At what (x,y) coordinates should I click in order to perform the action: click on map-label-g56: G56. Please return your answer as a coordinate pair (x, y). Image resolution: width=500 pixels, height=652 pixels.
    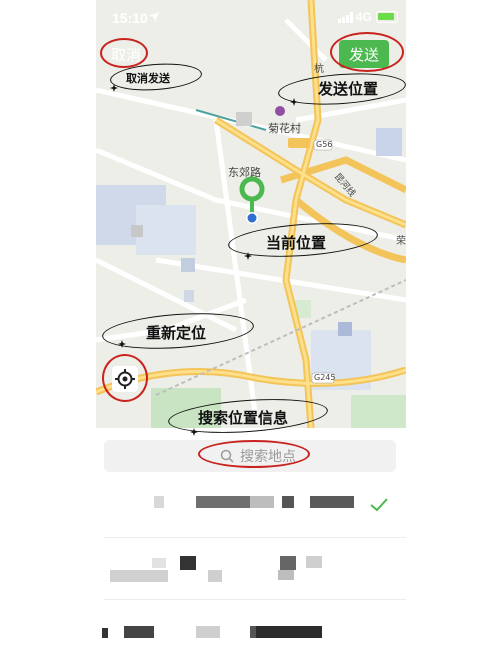
    Looking at the image, I should click on (324, 144).